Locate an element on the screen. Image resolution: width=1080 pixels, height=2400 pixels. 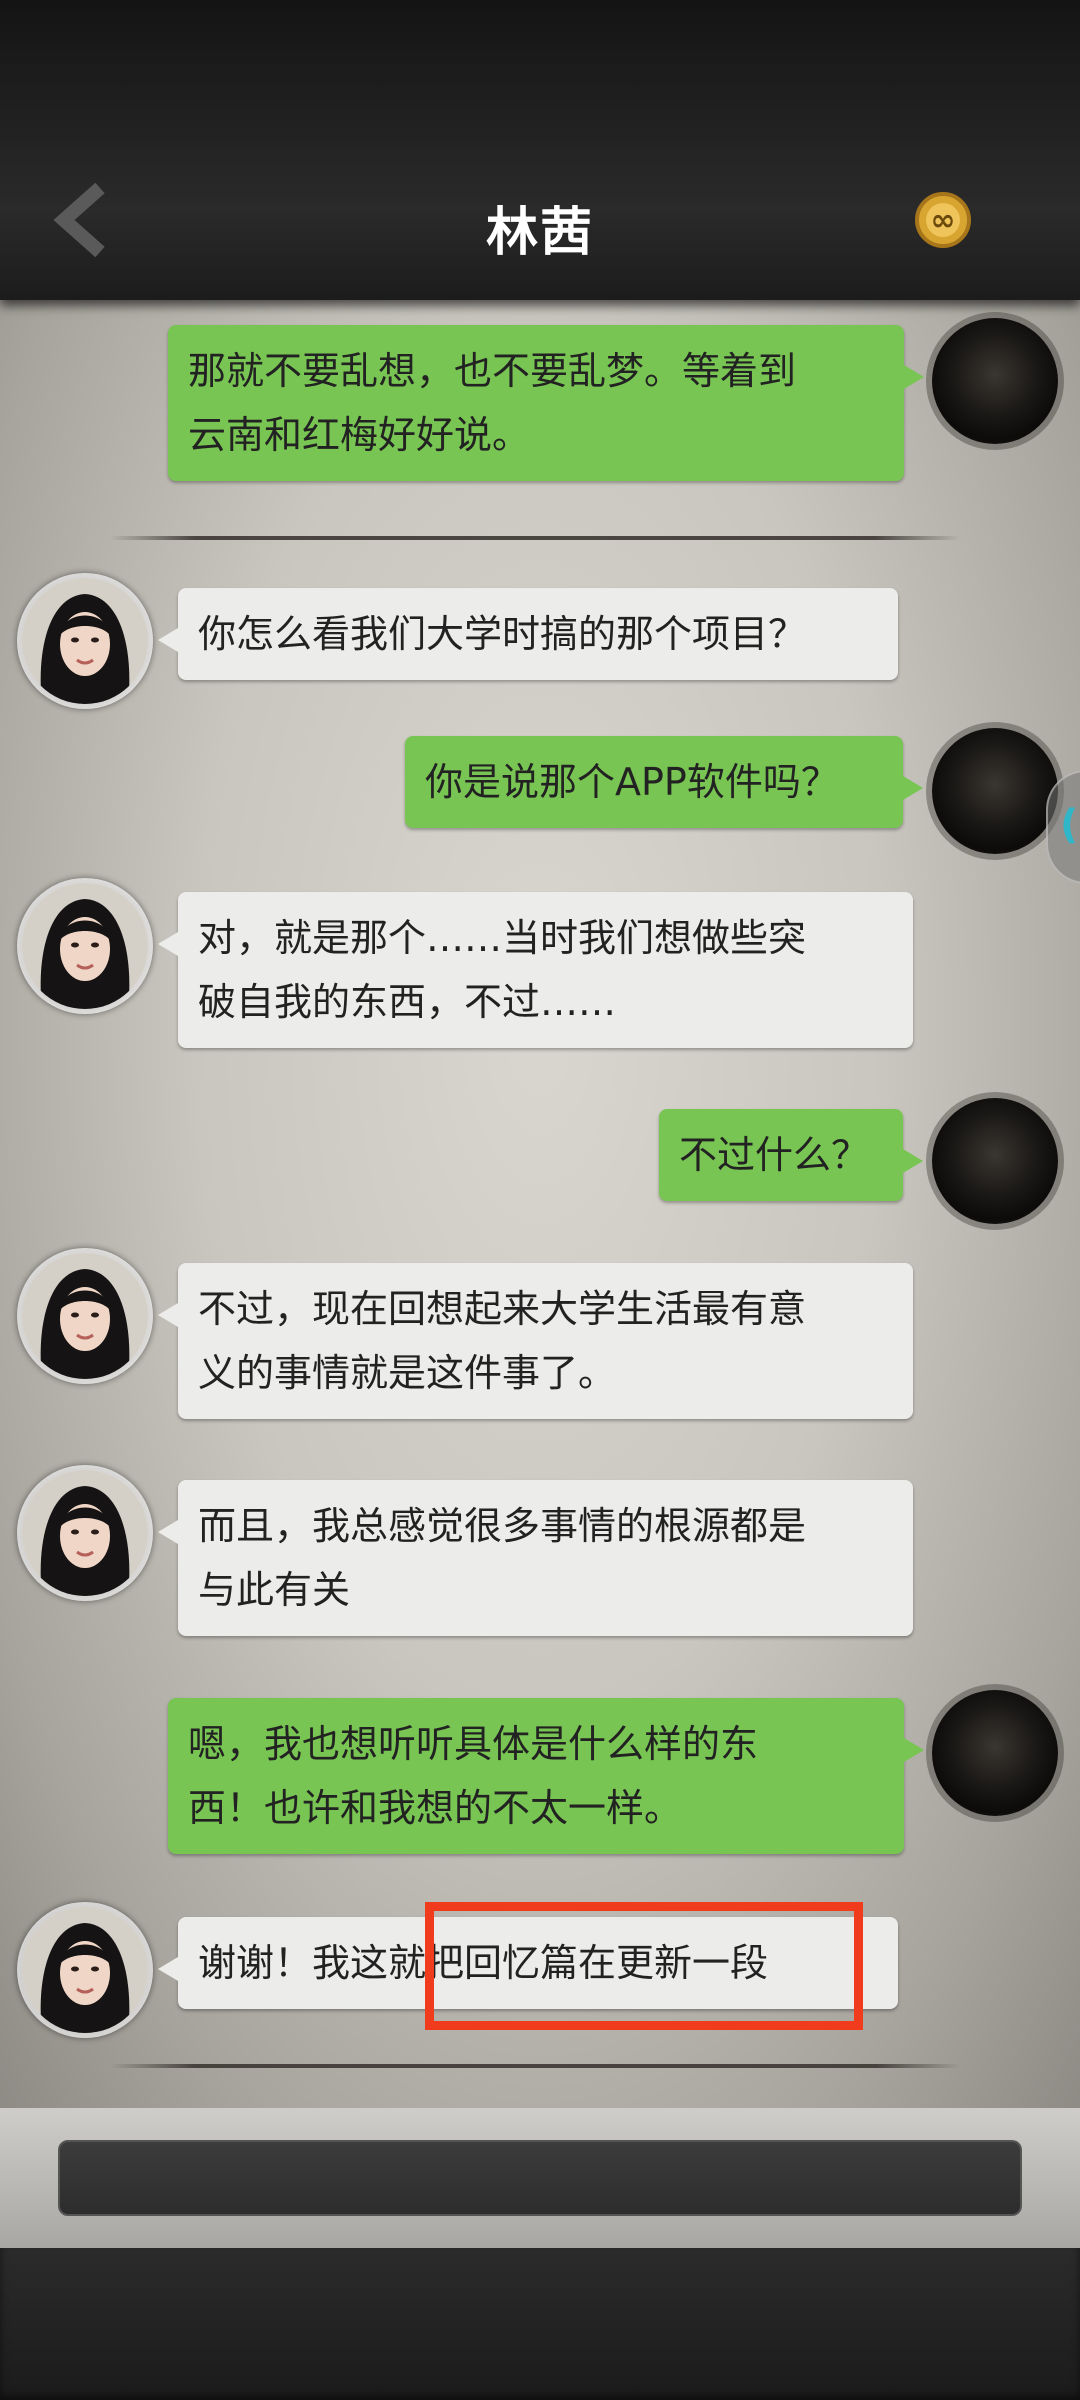
message-line: 不过，现在回想起来大学生活最有意 is located at coordinates (502, 1309).